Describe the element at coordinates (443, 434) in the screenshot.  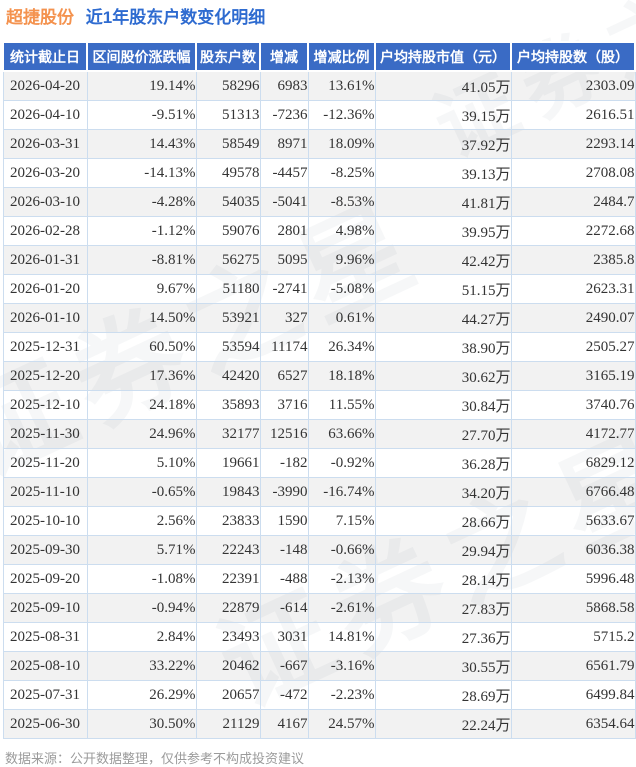
I see `cell-avg-mv: 27.70万` at that location.